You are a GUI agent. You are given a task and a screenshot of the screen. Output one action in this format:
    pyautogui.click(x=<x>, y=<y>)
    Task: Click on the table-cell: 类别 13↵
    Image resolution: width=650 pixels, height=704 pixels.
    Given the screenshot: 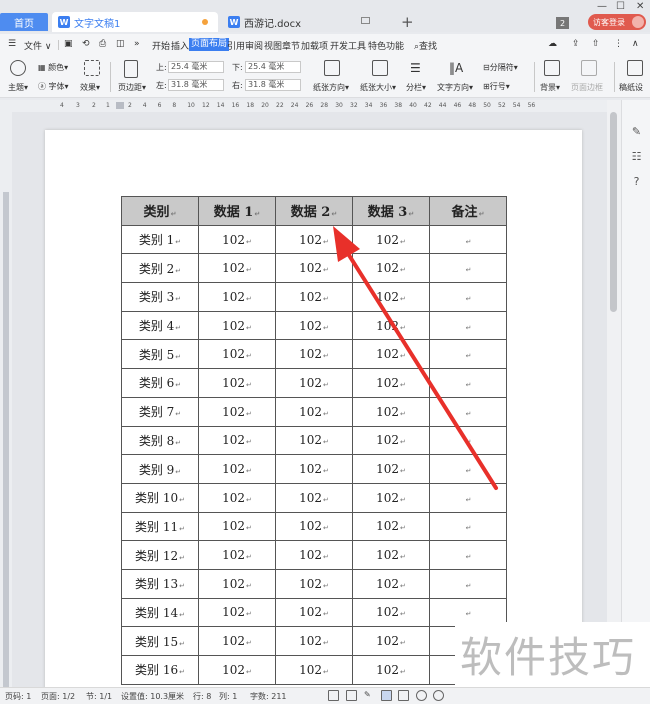 What is the action you would take?
    pyautogui.click(x=160, y=583)
    